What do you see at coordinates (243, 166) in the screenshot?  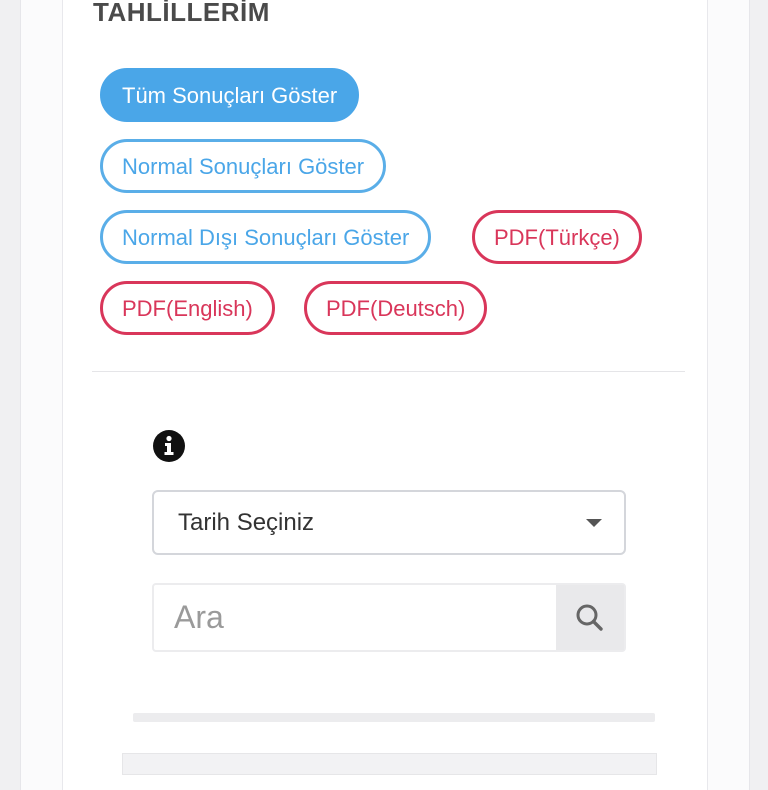 I see `show-normal-results-button: Normal Sonuçları Göster` at bounding box center [243, 166].